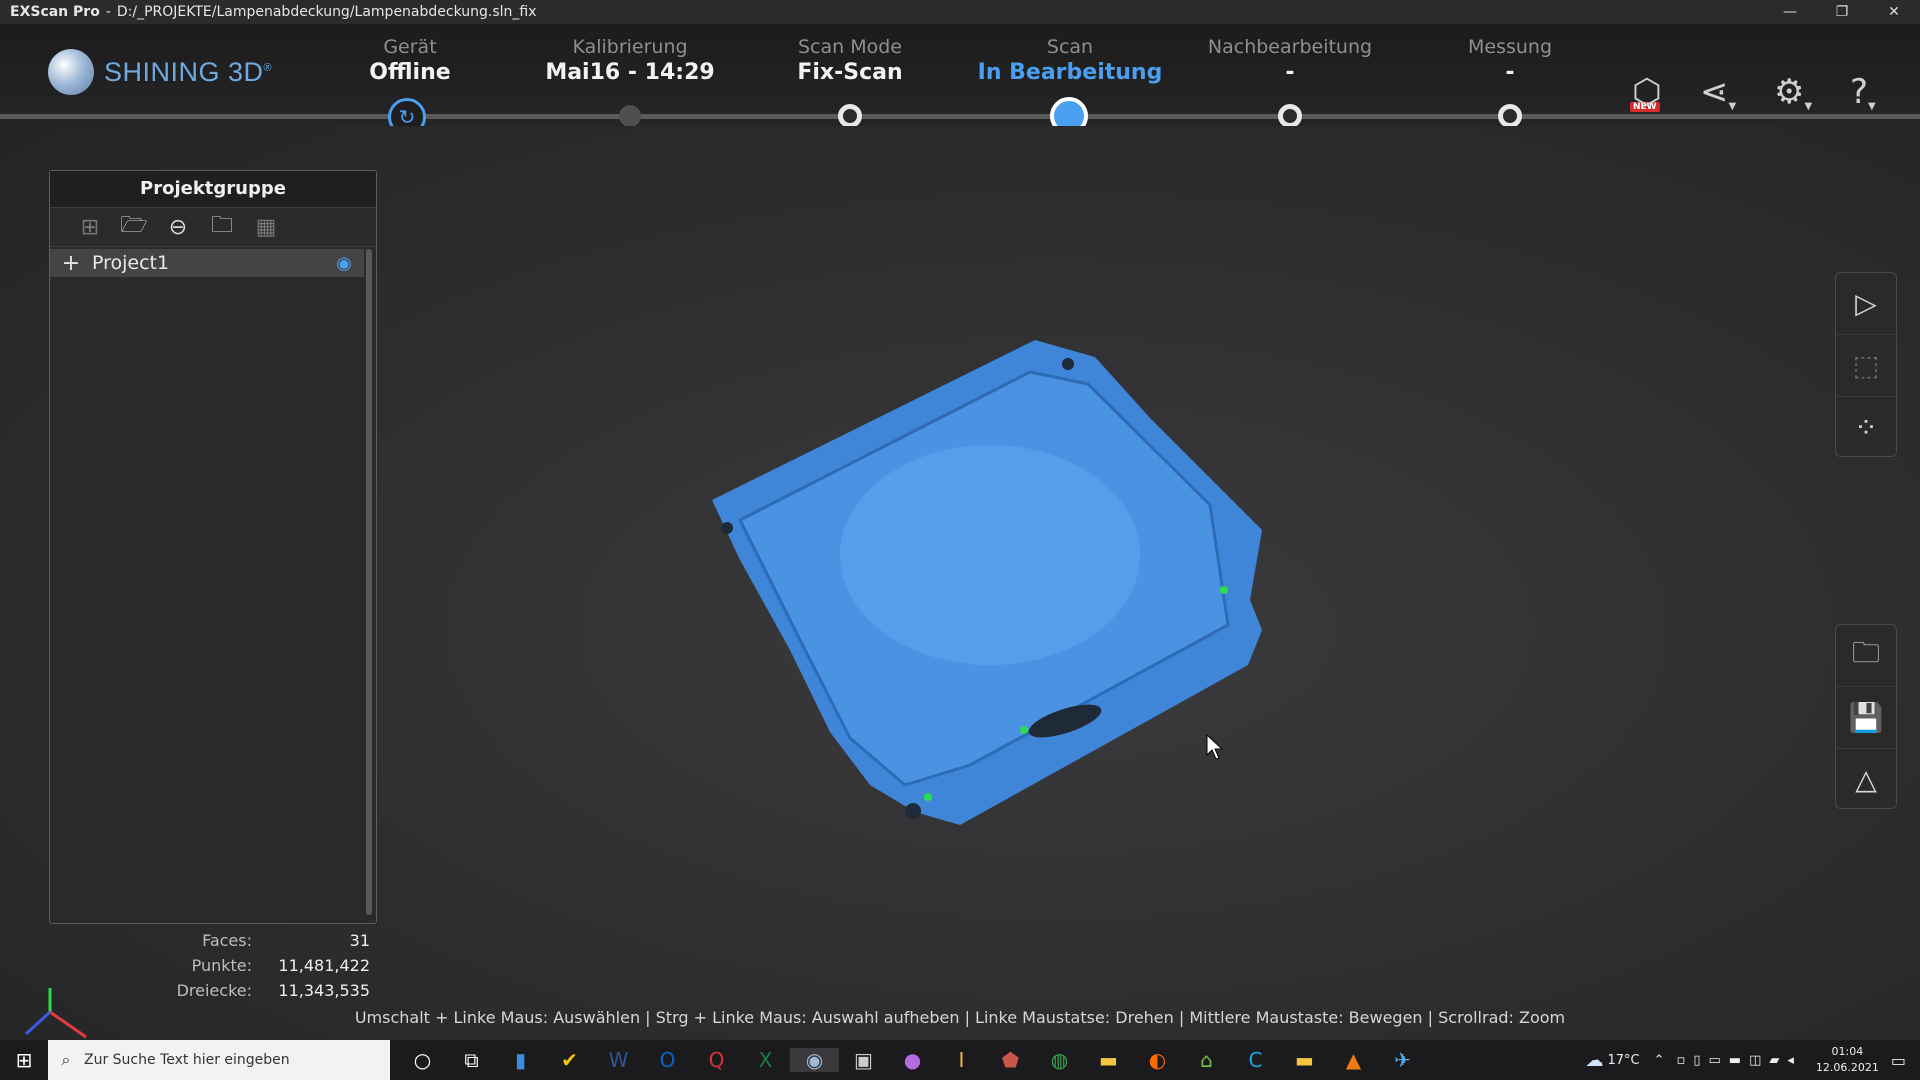 This screenshot has height=1080, width=1920. What do you see at coordinates (1866, 304) in the screenshot?
I see `play-icon: ▷` at bounding box center [1866, 304].